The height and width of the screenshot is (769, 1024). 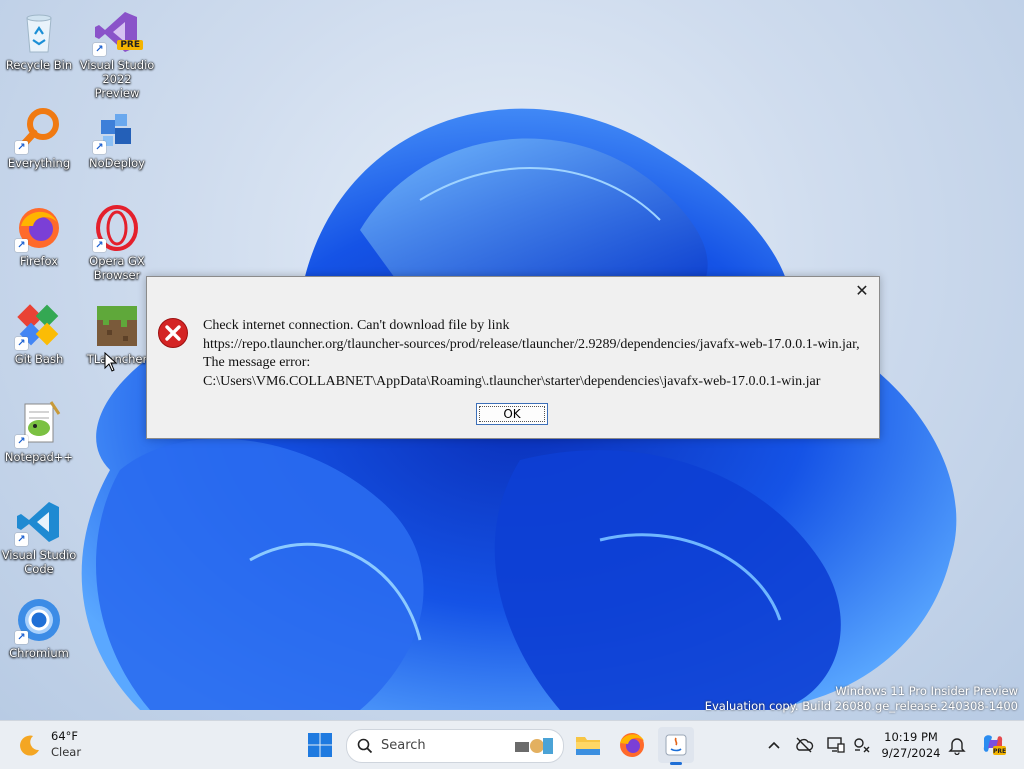 I want to click on desktop-icon-label: Opera GX Browser, so click(x=117, y=268).